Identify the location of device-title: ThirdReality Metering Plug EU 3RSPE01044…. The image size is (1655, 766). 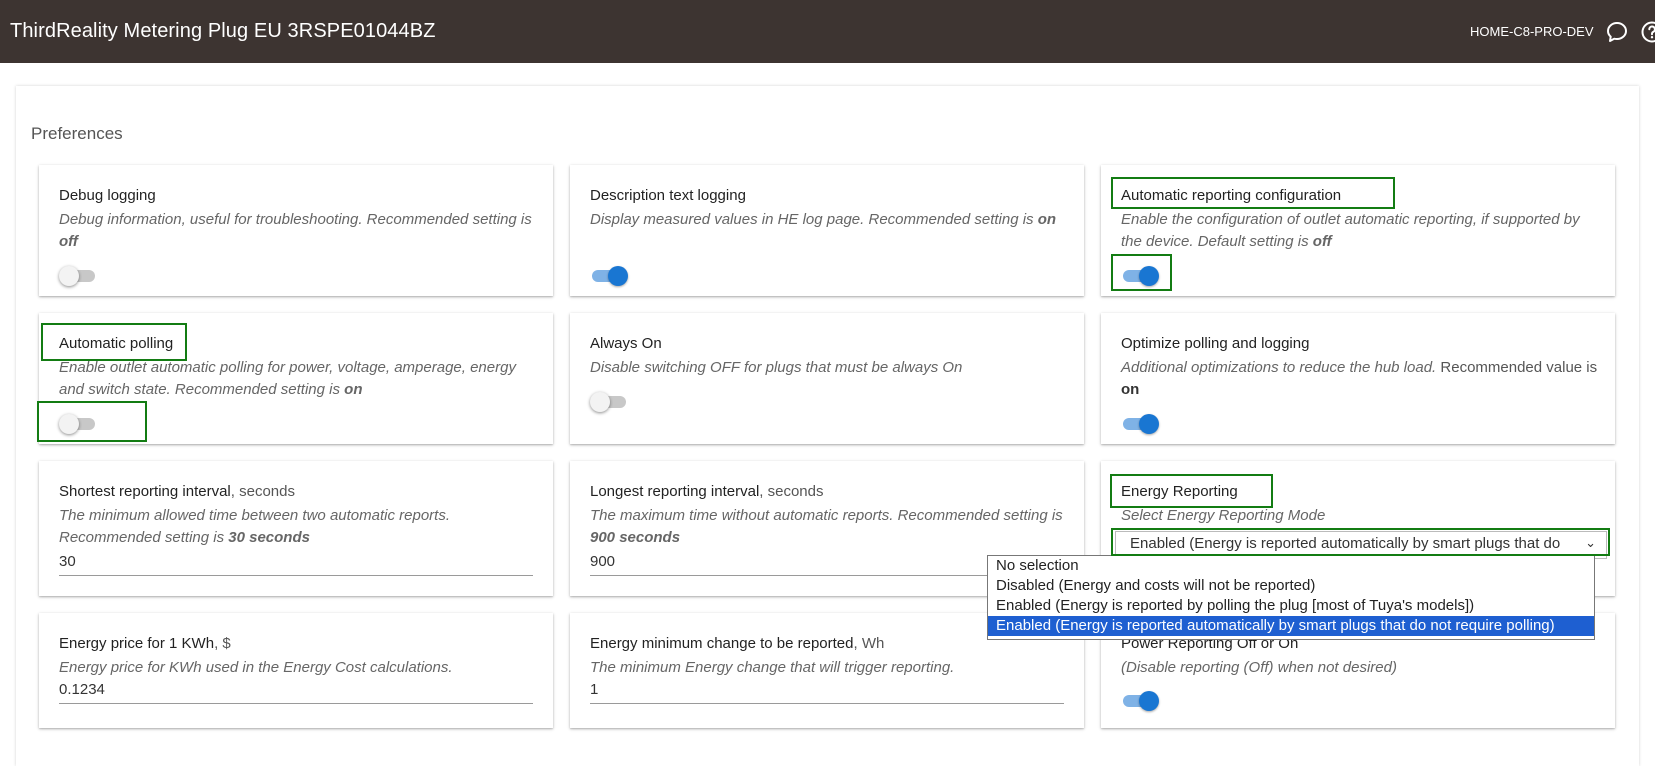
(223, 31).